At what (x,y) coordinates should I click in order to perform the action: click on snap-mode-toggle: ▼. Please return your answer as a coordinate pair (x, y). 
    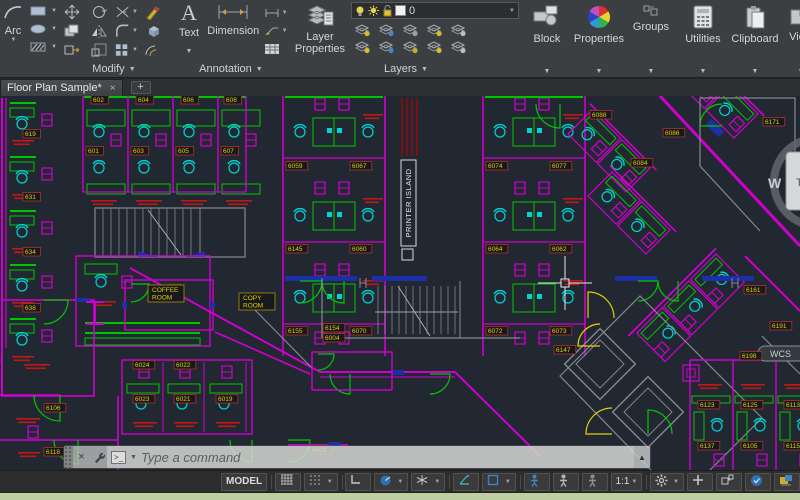
    Looking at the image, I should click on (320, 481).